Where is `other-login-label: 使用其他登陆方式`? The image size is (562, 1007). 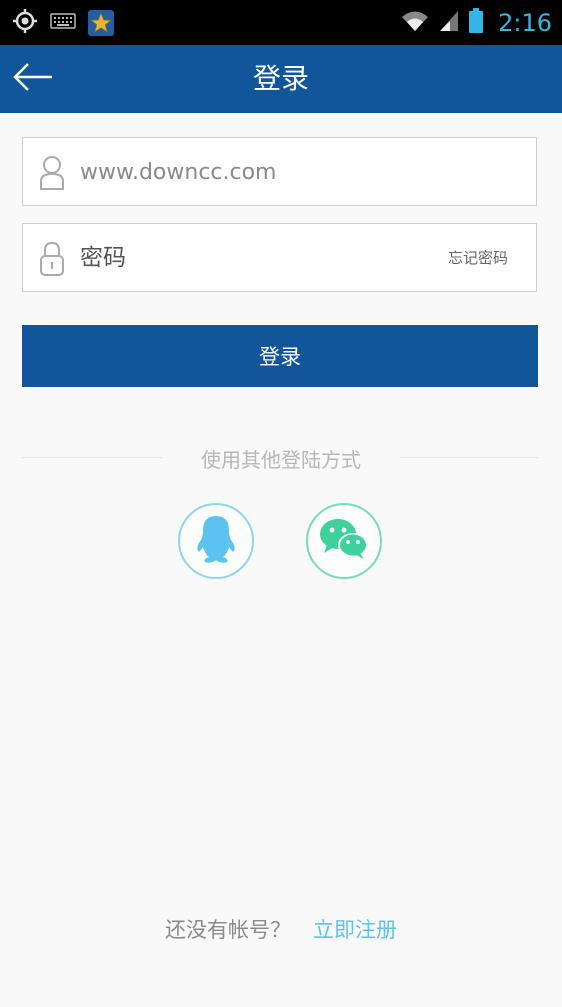 other-login-label: 使用其他登陆方式 is located at coordinates (281, 460).